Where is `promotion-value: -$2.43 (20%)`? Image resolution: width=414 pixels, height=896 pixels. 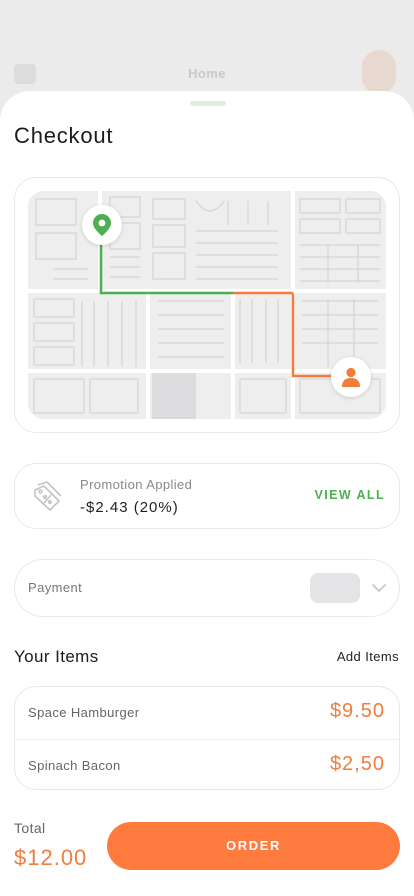 promotion-value: -$2.43 (20%) is located at coordinates (129, 507).